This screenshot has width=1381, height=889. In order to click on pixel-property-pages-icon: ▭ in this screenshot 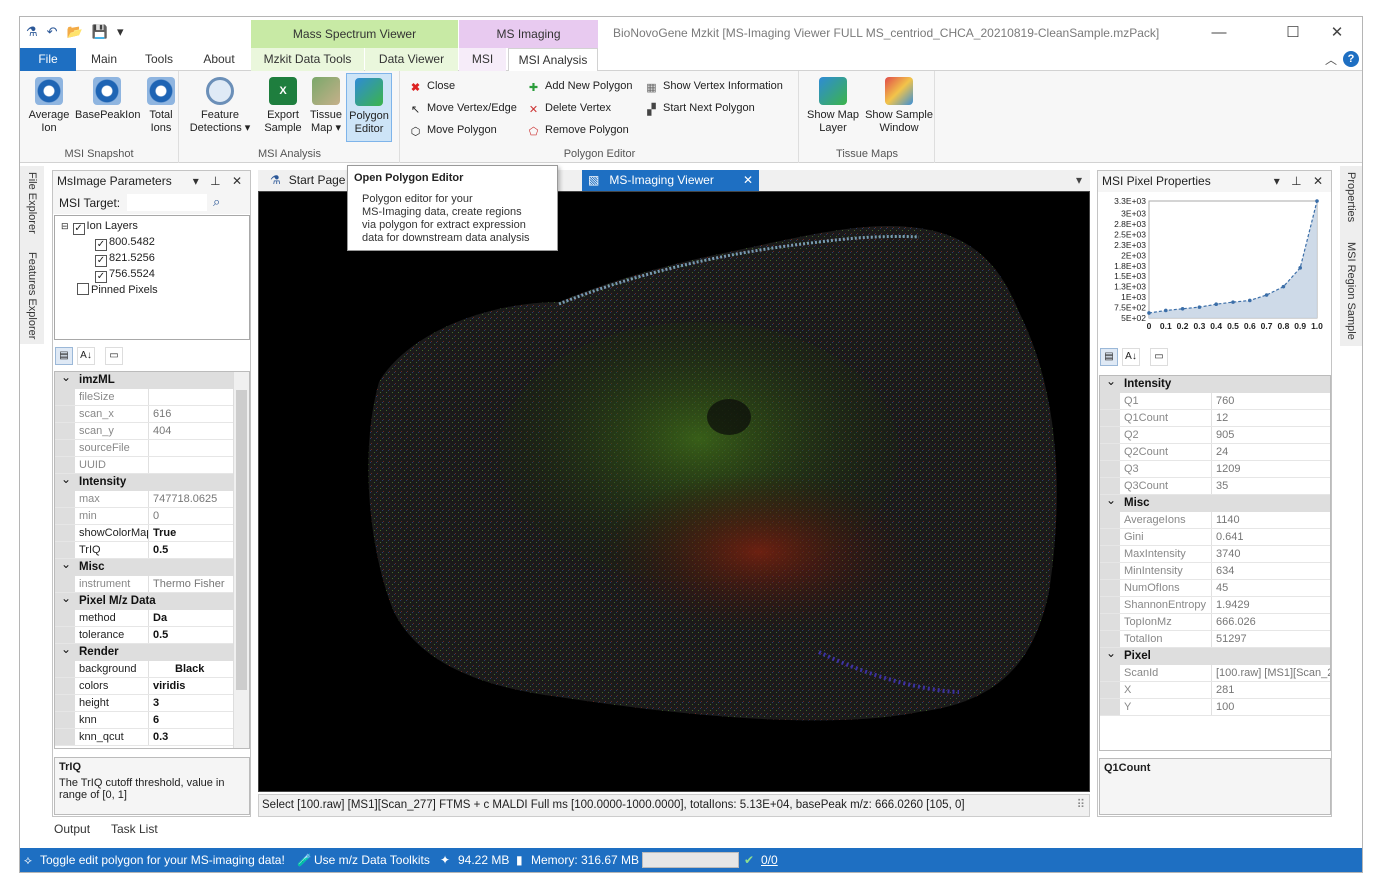, I will do `click(1159, 357)`.